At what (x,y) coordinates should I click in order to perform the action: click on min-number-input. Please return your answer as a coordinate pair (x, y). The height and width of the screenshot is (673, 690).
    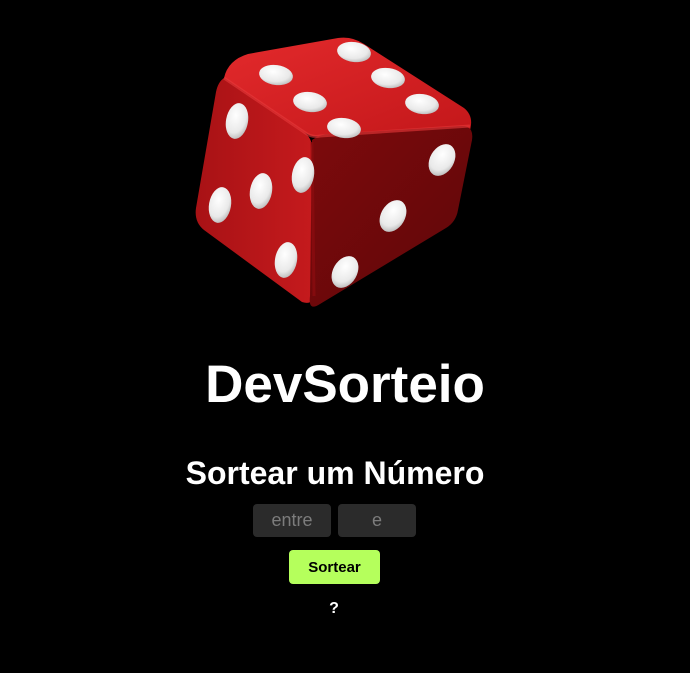
    Looking at the image, I should click on (292, 520).